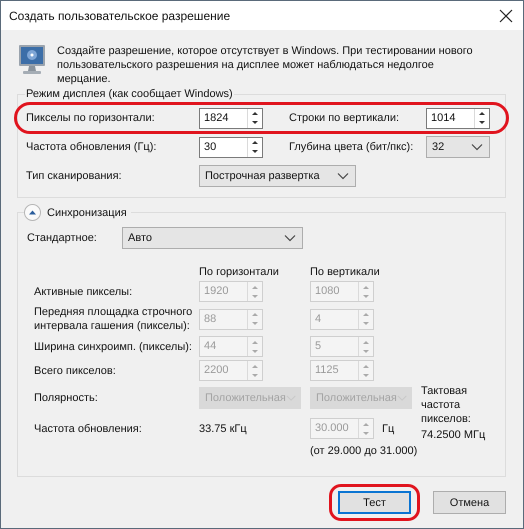 The width and height of the screenshot is (524, 529). Describe the element at coordinates (453, 435) in the screenshot. I see `value-text: 74.2500 МГц` at that location.